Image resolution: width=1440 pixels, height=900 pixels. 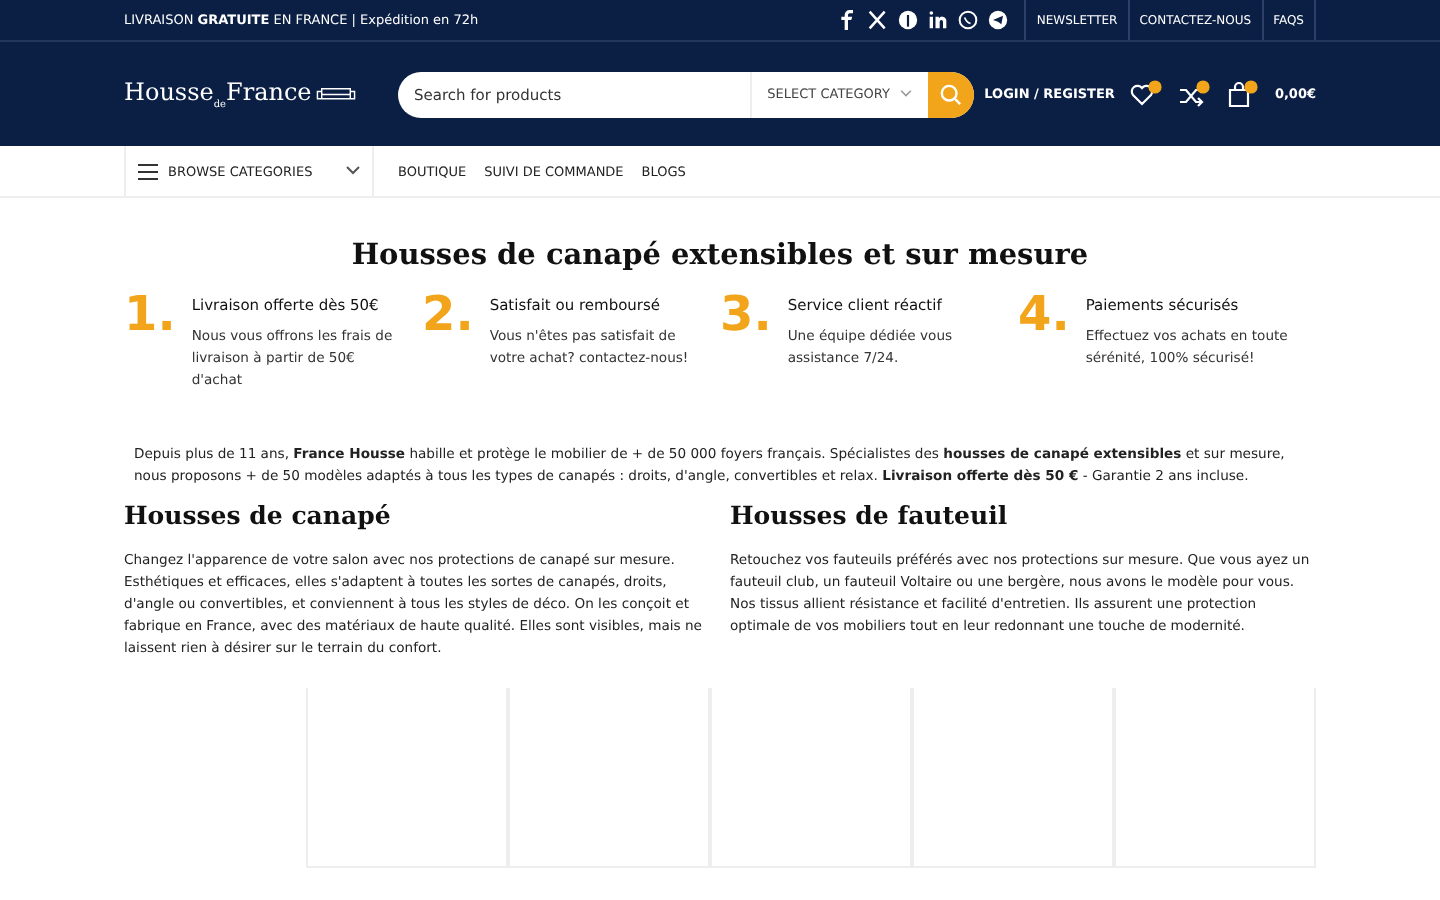 I want to click on section-heading: Housses de canapé, so click(x=258, y=515).